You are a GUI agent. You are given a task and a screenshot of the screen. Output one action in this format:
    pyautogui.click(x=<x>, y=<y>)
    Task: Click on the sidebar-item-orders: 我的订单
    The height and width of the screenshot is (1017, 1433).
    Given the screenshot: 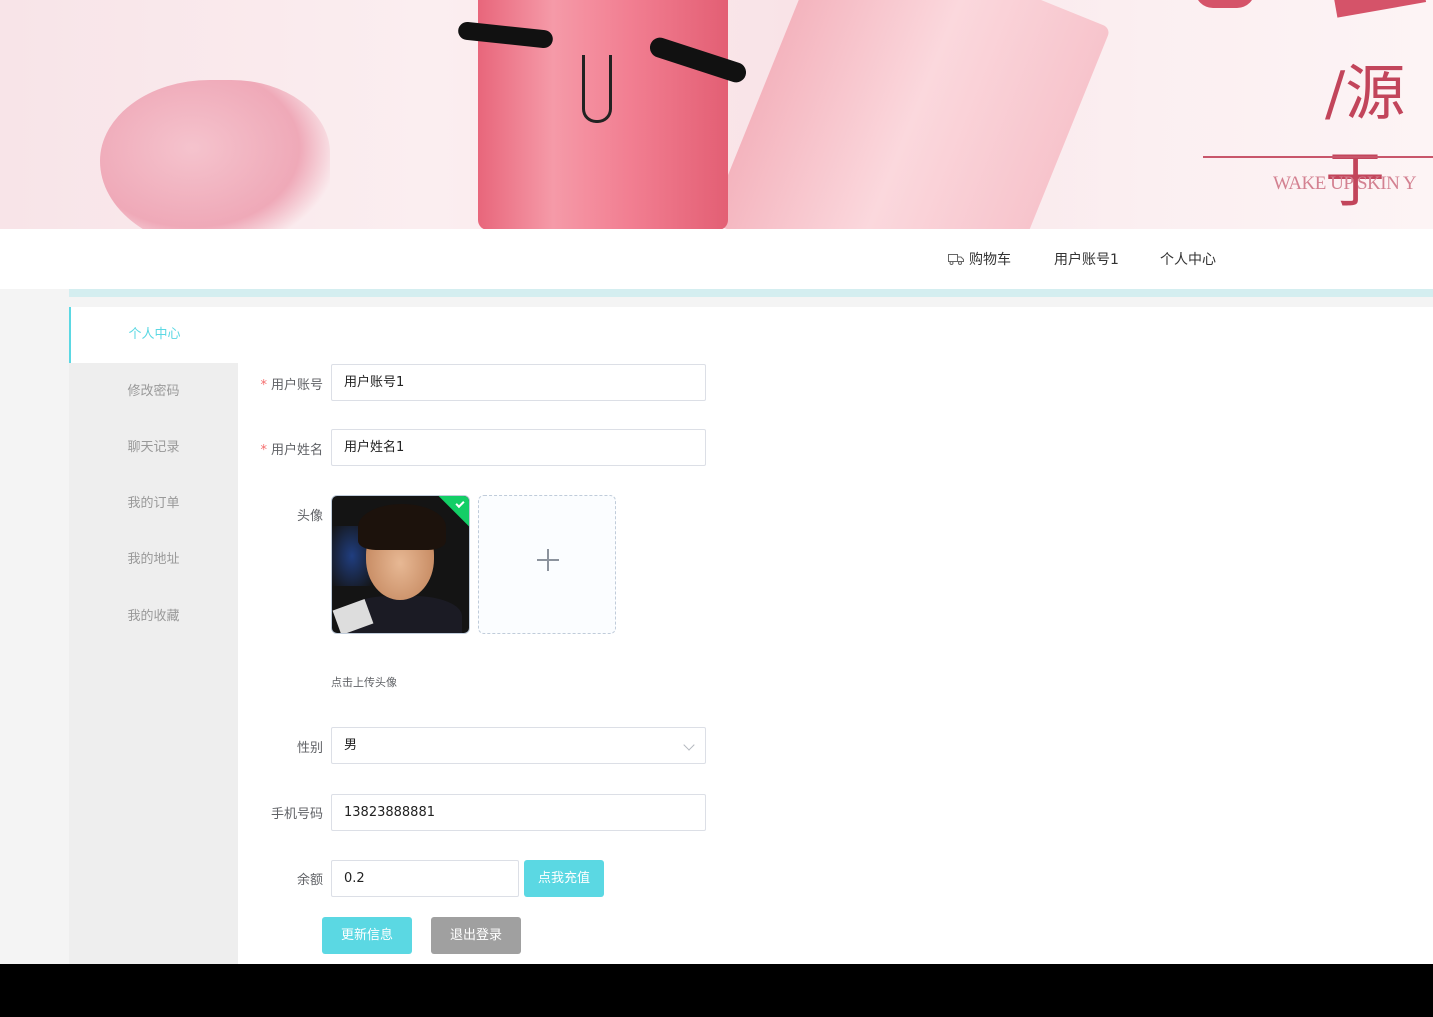 What is the action you would take?
    pyautogui.click(x=153, y=504)
    